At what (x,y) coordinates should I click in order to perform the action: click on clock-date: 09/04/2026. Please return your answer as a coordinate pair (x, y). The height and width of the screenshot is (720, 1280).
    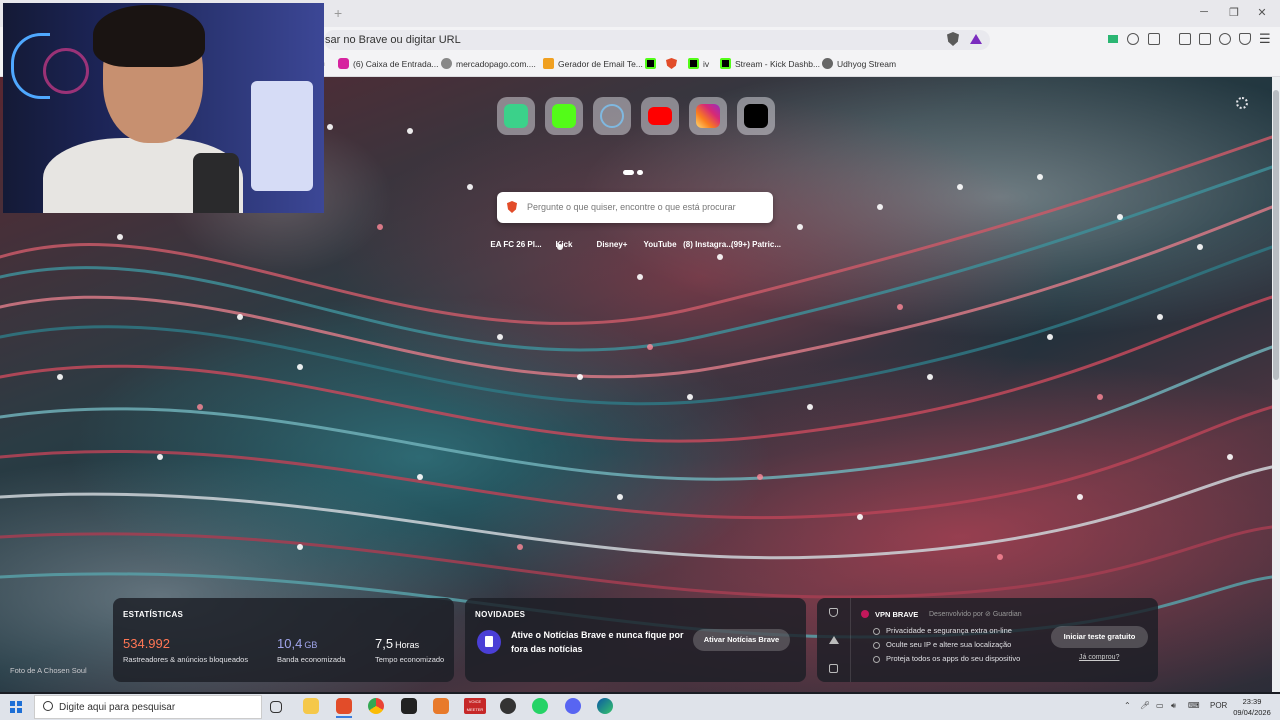
    Looking at the image, I should click on (1252, 712).